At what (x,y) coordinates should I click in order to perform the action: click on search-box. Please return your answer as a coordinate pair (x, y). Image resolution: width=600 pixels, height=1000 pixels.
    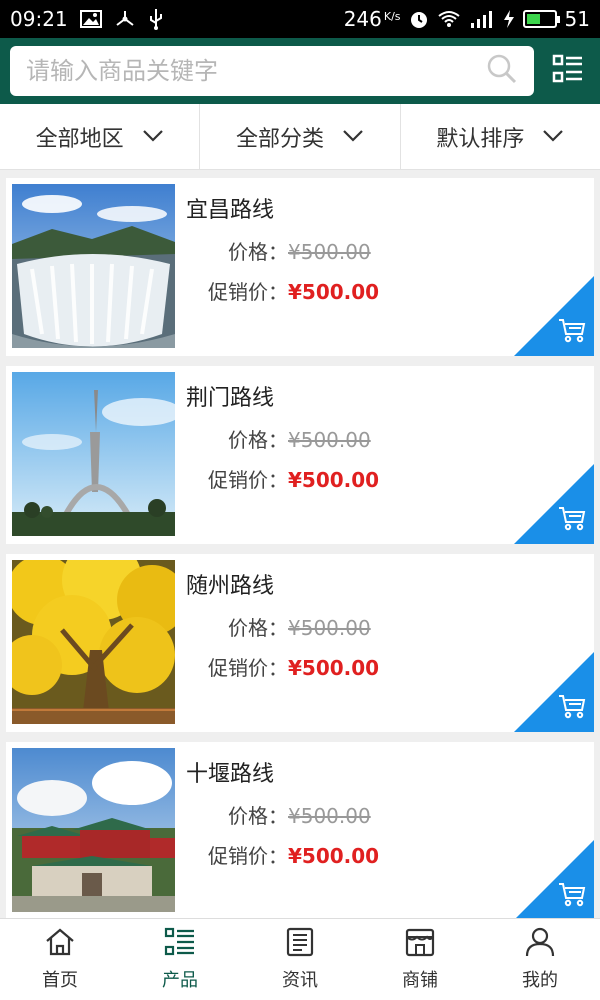
    Looking at the image, I should click on (272, 71).